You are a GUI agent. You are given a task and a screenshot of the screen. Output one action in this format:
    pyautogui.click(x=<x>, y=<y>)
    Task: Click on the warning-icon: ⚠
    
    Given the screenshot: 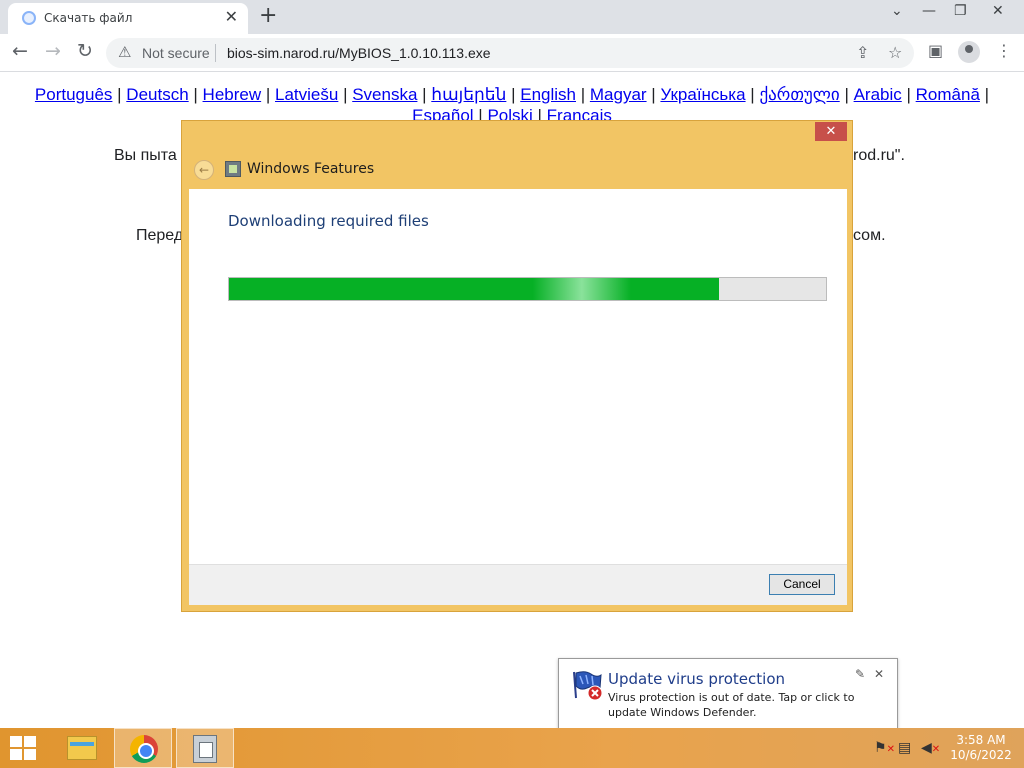 What is the action you would take?
    pyautogui.click(x=124, y=52)
    